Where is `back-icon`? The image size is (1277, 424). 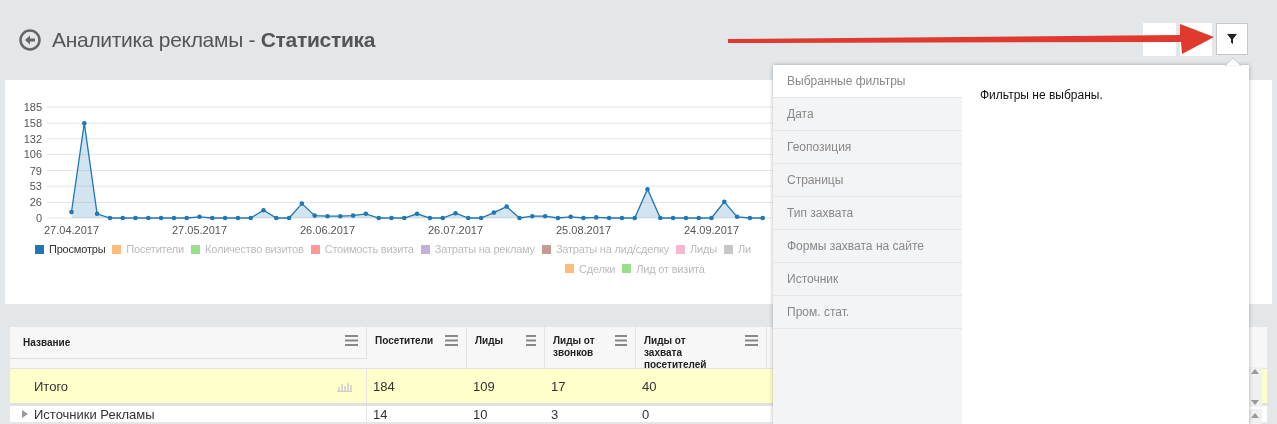
back-icon is located at coordinates (30, 40).